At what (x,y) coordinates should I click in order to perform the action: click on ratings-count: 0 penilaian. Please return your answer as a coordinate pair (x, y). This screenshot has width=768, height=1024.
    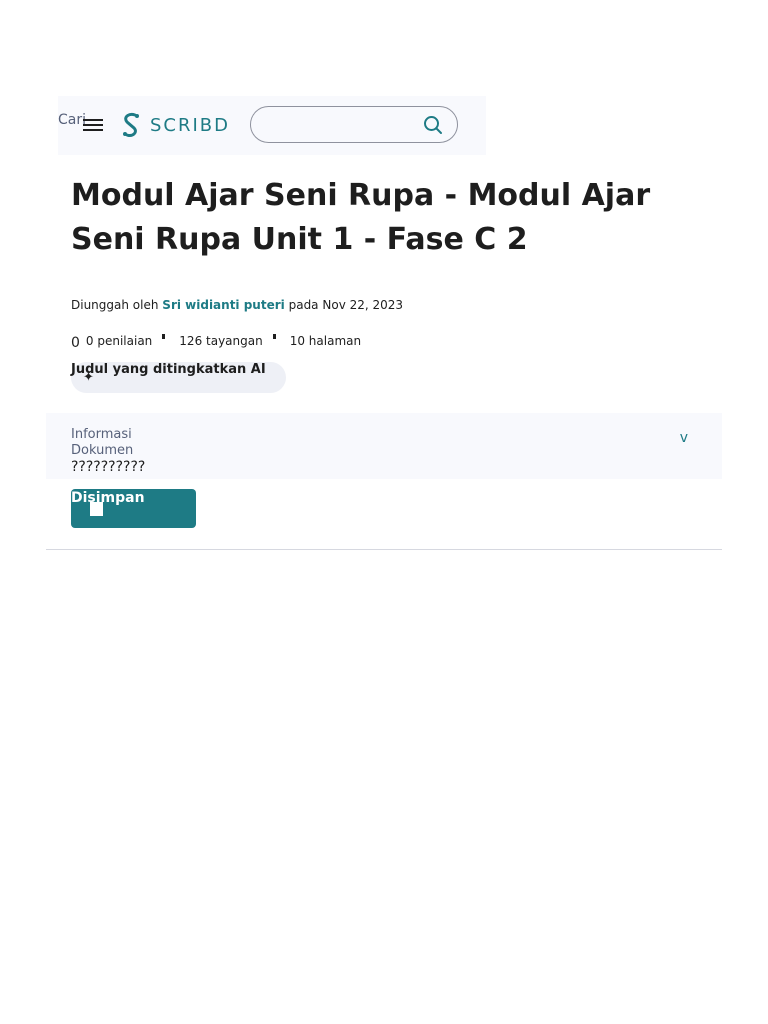
    Looking at the image, I should click on (119, 341).